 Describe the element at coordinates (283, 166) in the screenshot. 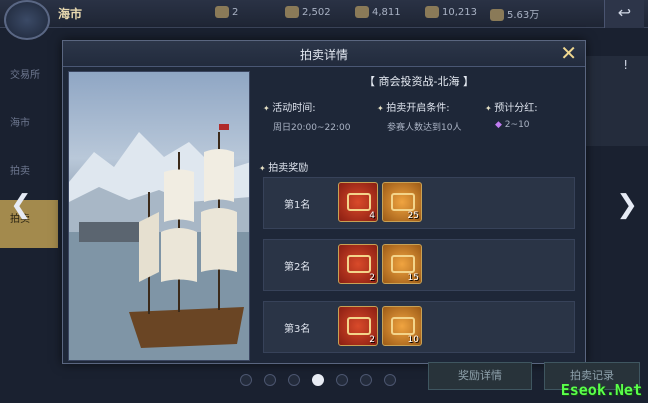

I see `rewards-label: 拍卖奖励` at that location.